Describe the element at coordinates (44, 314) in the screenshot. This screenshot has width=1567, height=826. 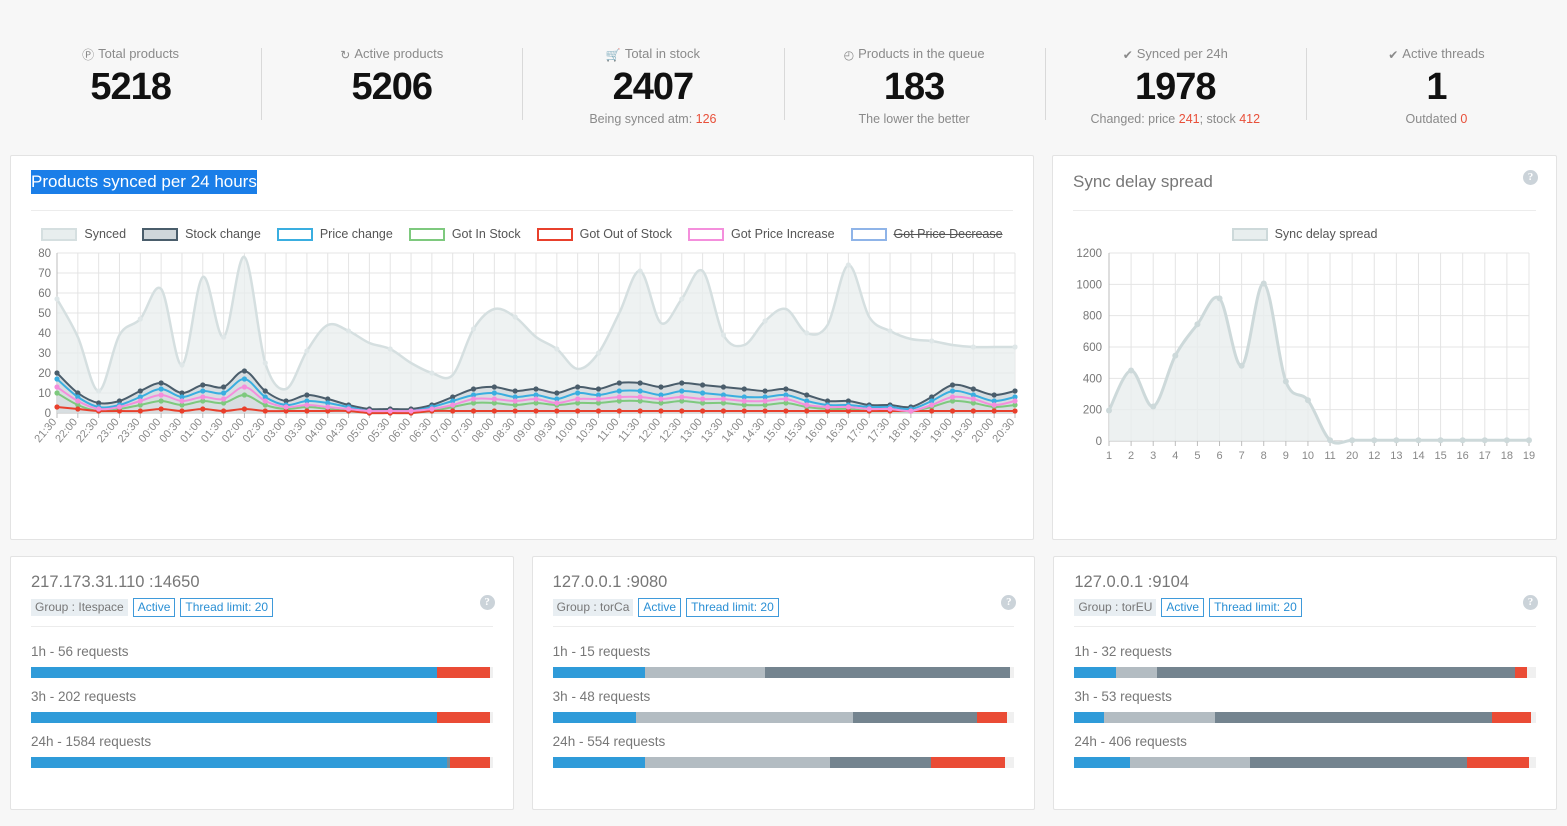
I see `svg-text: 50` at that location.